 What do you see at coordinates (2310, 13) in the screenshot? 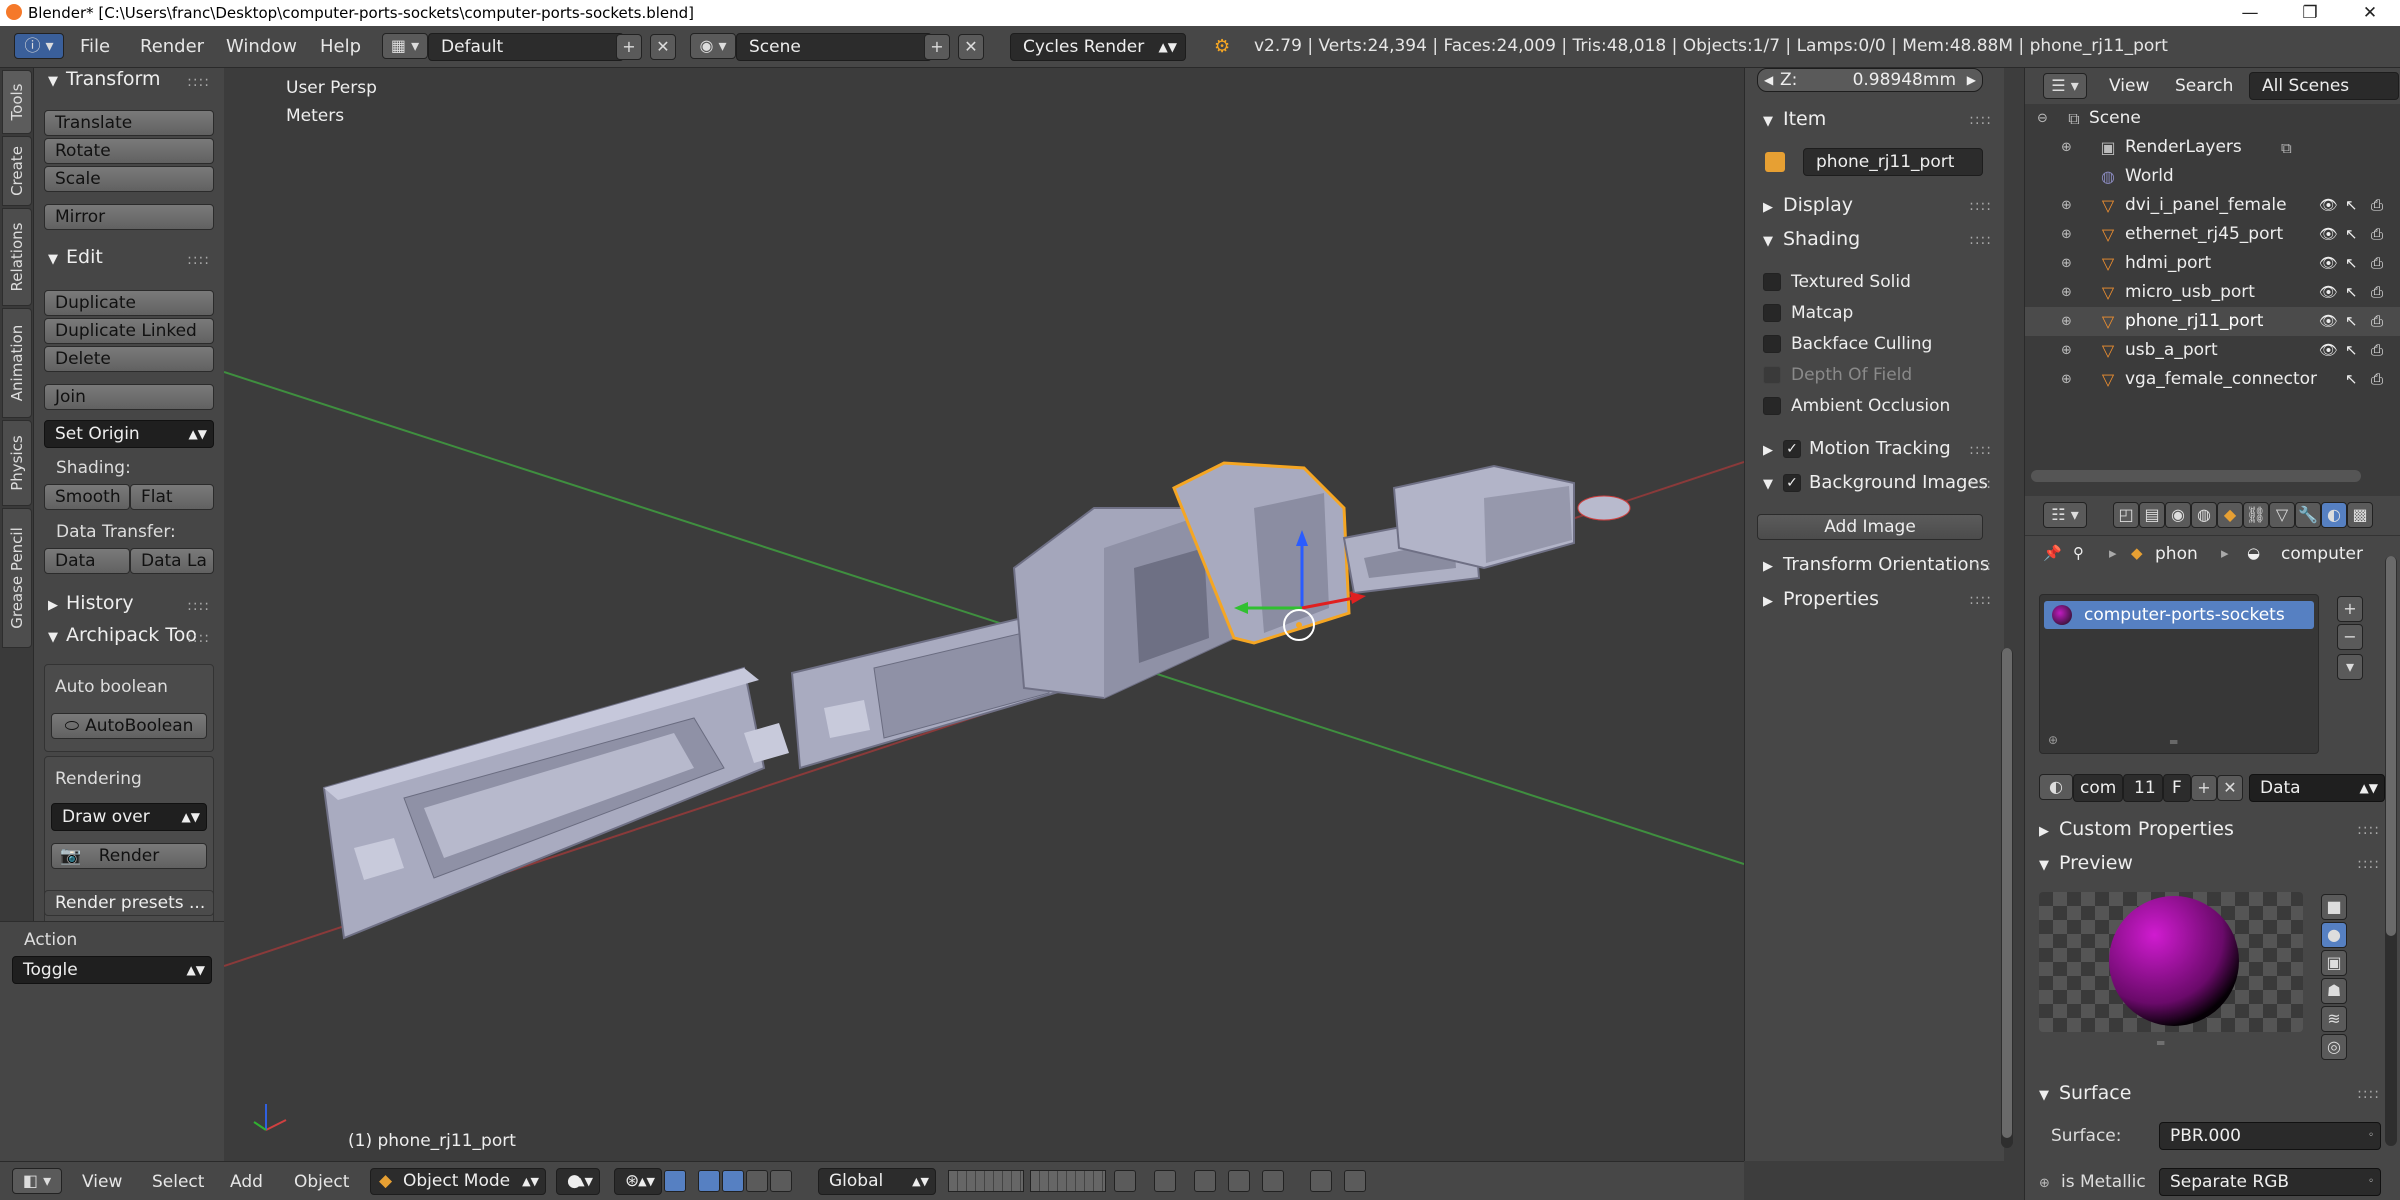
I see `maximize-icon: ❐` at bounding box center [2310, 13].